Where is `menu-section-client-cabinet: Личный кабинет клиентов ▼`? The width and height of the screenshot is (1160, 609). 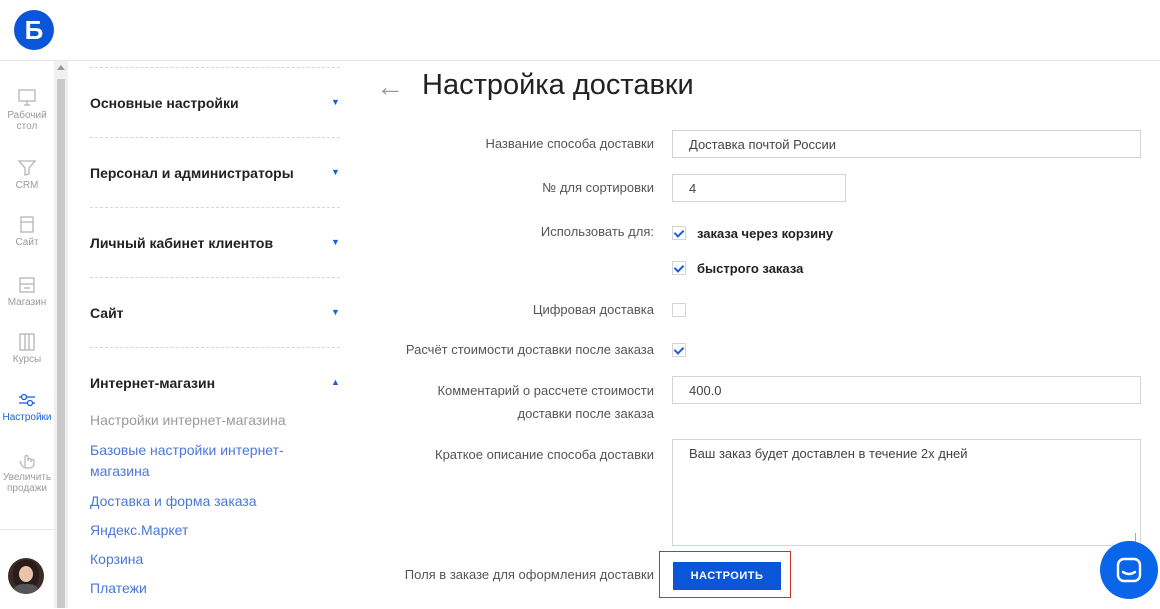
menu-section-client-cabinet: Личный кабинет клиентов ▼ is located at coordinates (215, 242).